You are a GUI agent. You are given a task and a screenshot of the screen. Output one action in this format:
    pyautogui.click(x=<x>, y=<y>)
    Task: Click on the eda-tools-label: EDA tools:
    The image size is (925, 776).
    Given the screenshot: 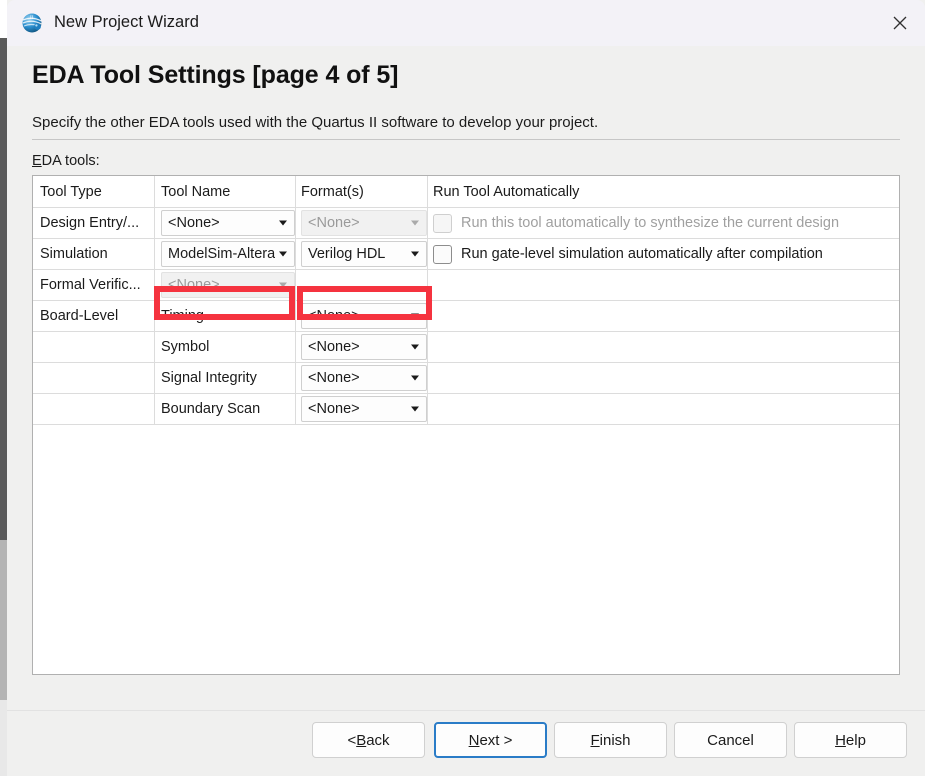 What is the action you would take?
    pyautogui.click(x=66, y=161)
    